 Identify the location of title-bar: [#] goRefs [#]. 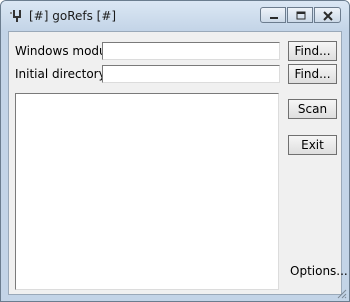
(175, 16).